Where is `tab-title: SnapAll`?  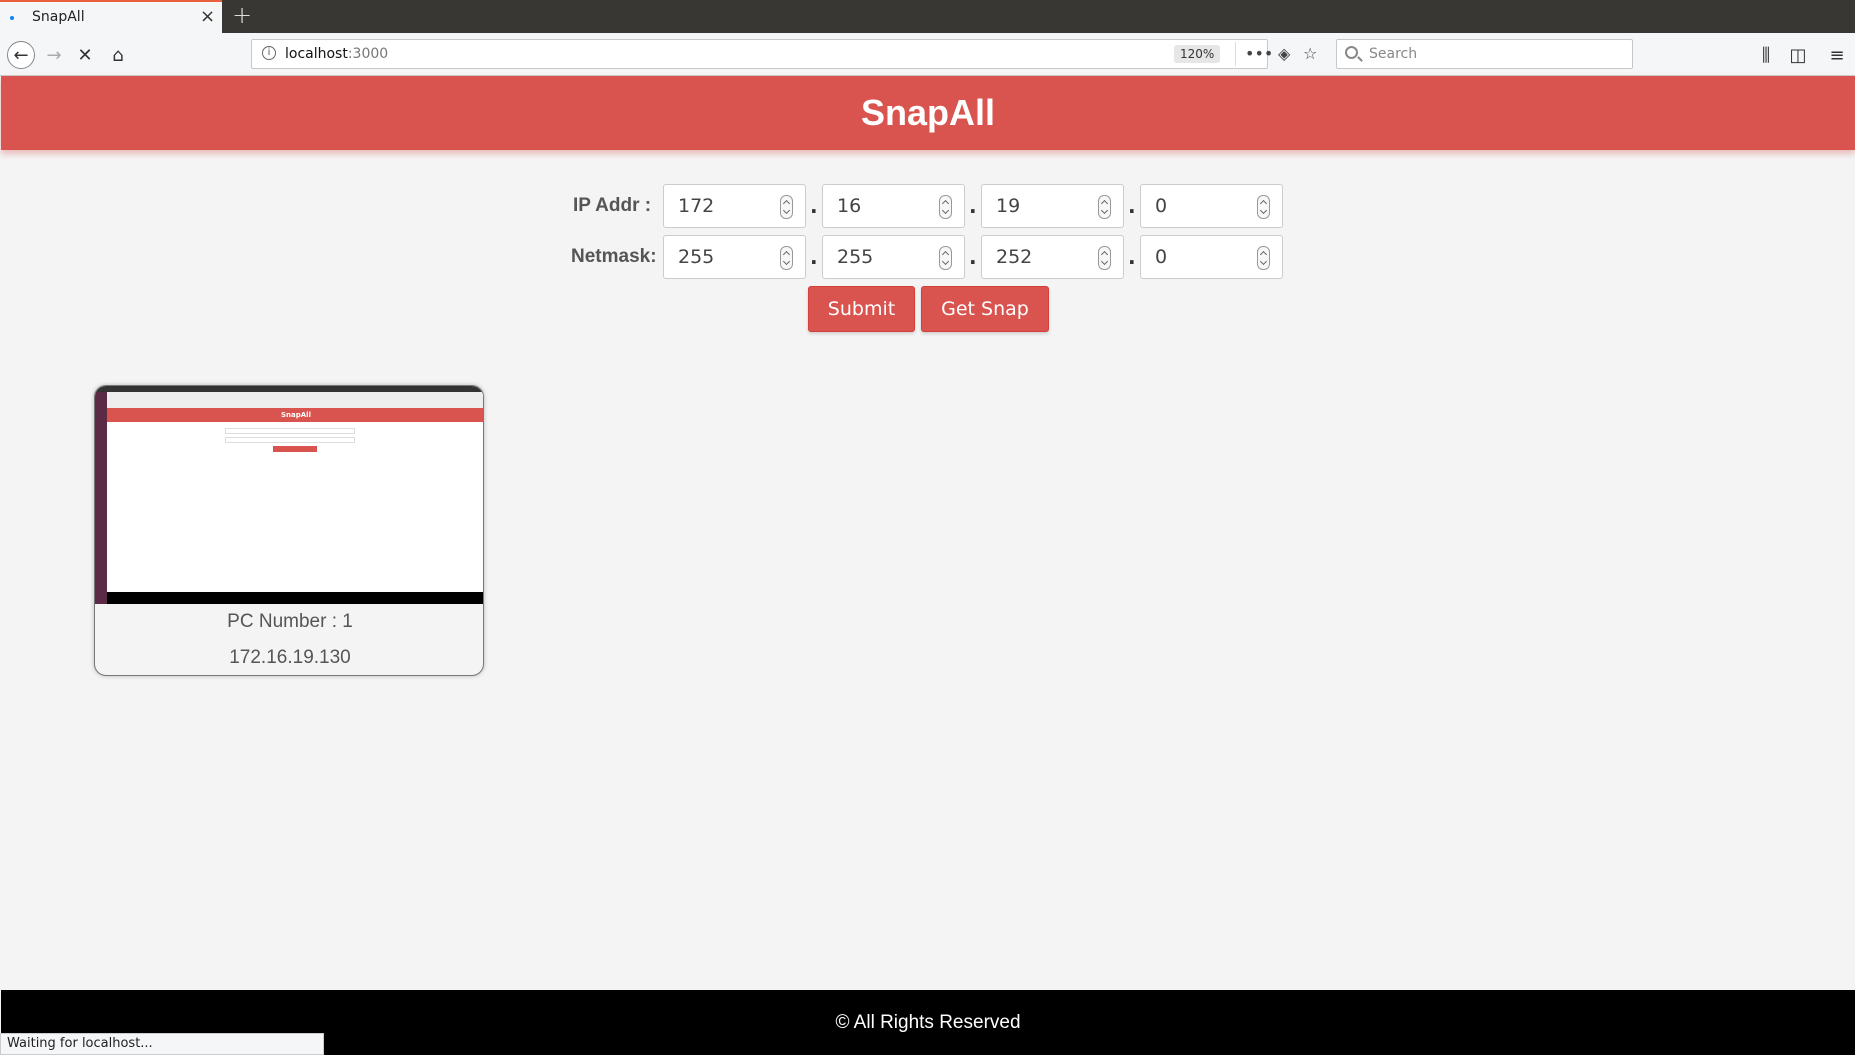 tab-title: SnapAll is located at coordinates (58, 17).